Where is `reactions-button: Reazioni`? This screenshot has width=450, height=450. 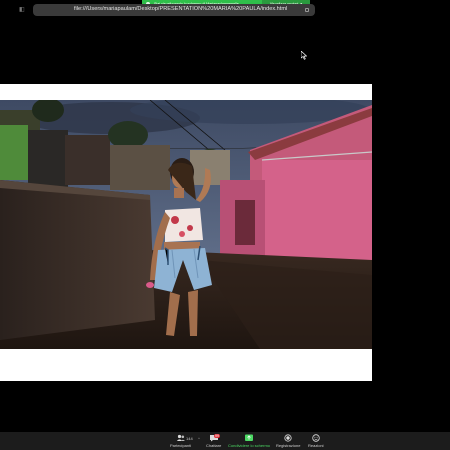
reactions-button: Reazioni is located at coordinates (316, 441).